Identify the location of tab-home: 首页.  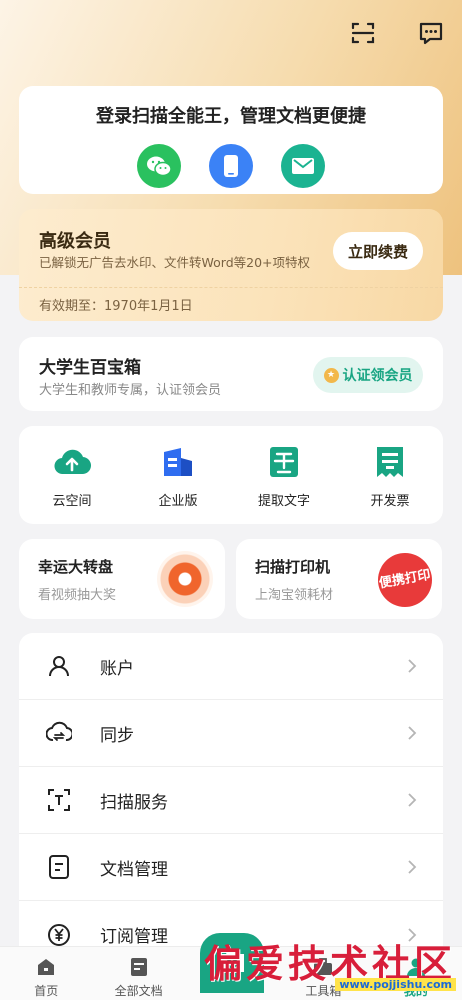
(46, 973).